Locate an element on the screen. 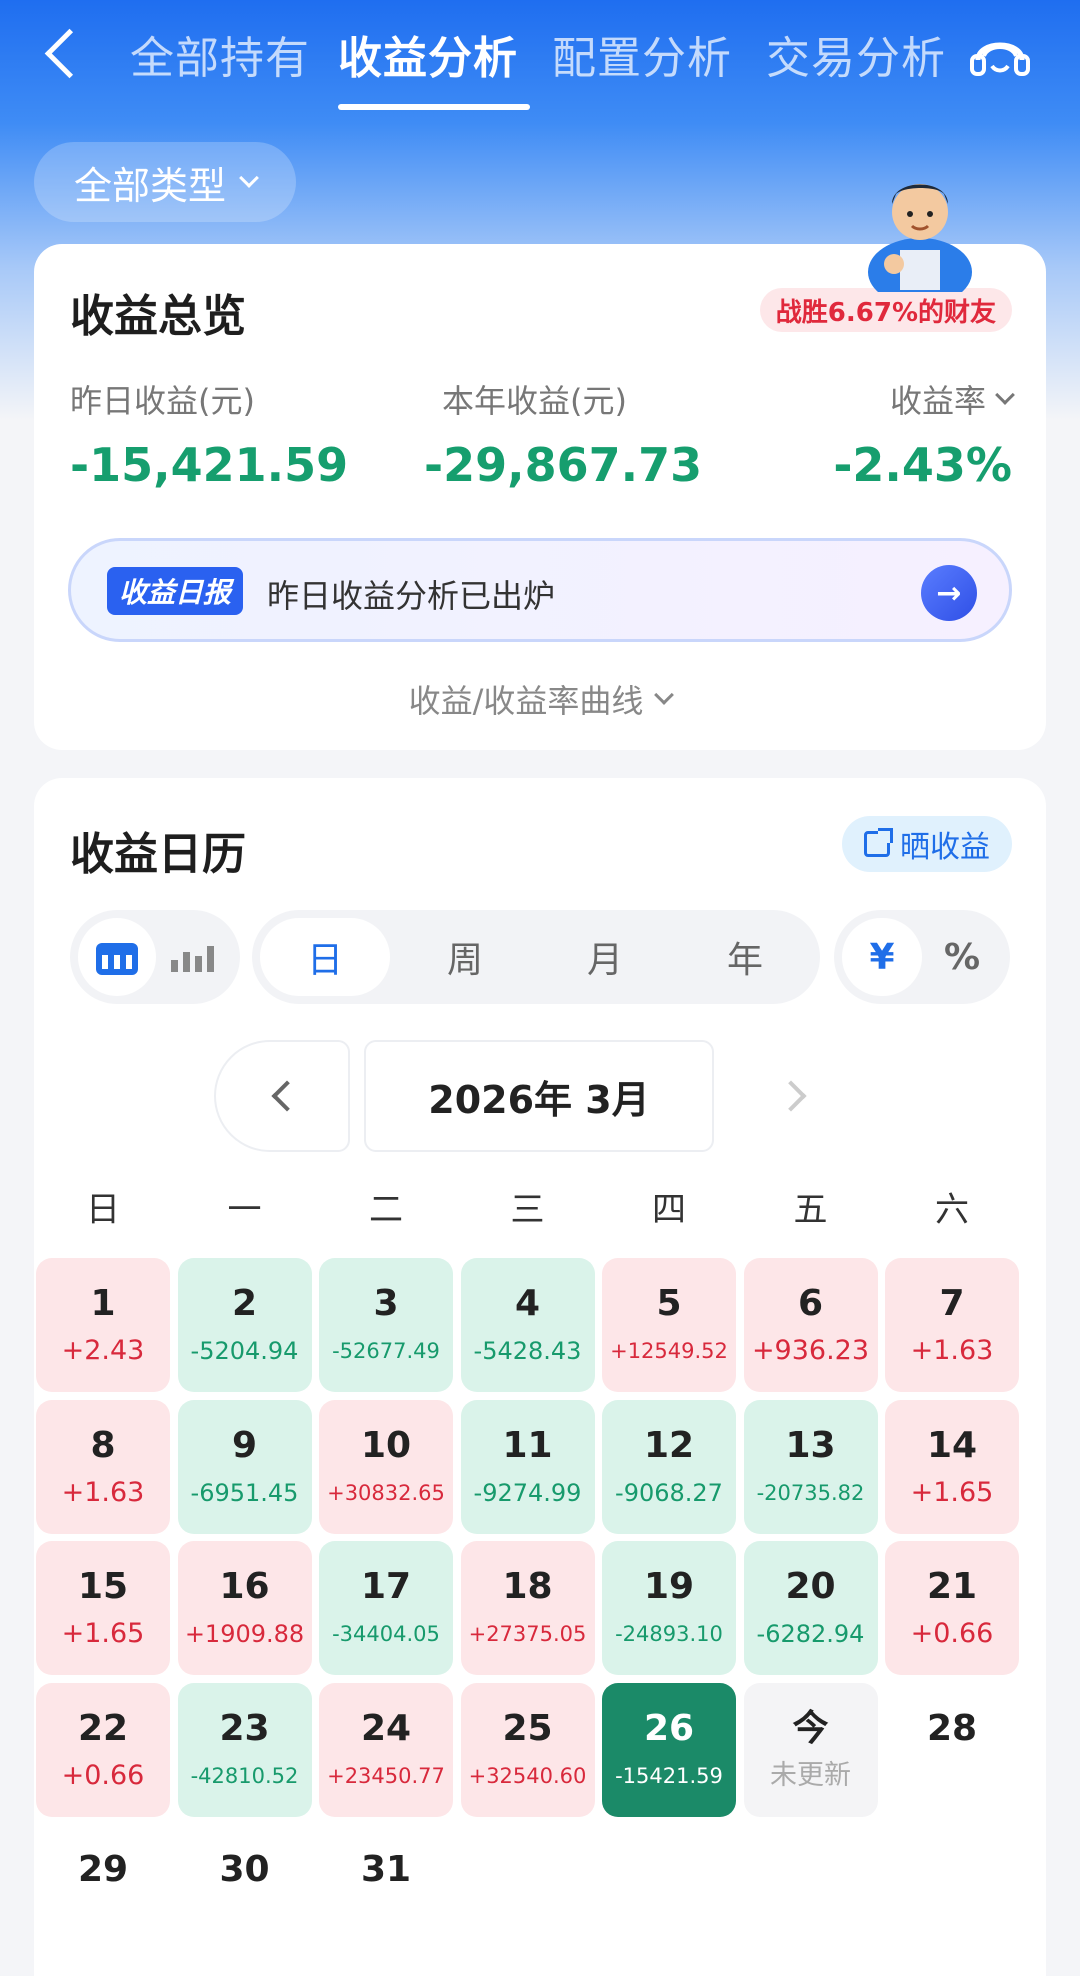  share-icon is located at coordinates (878, 842).